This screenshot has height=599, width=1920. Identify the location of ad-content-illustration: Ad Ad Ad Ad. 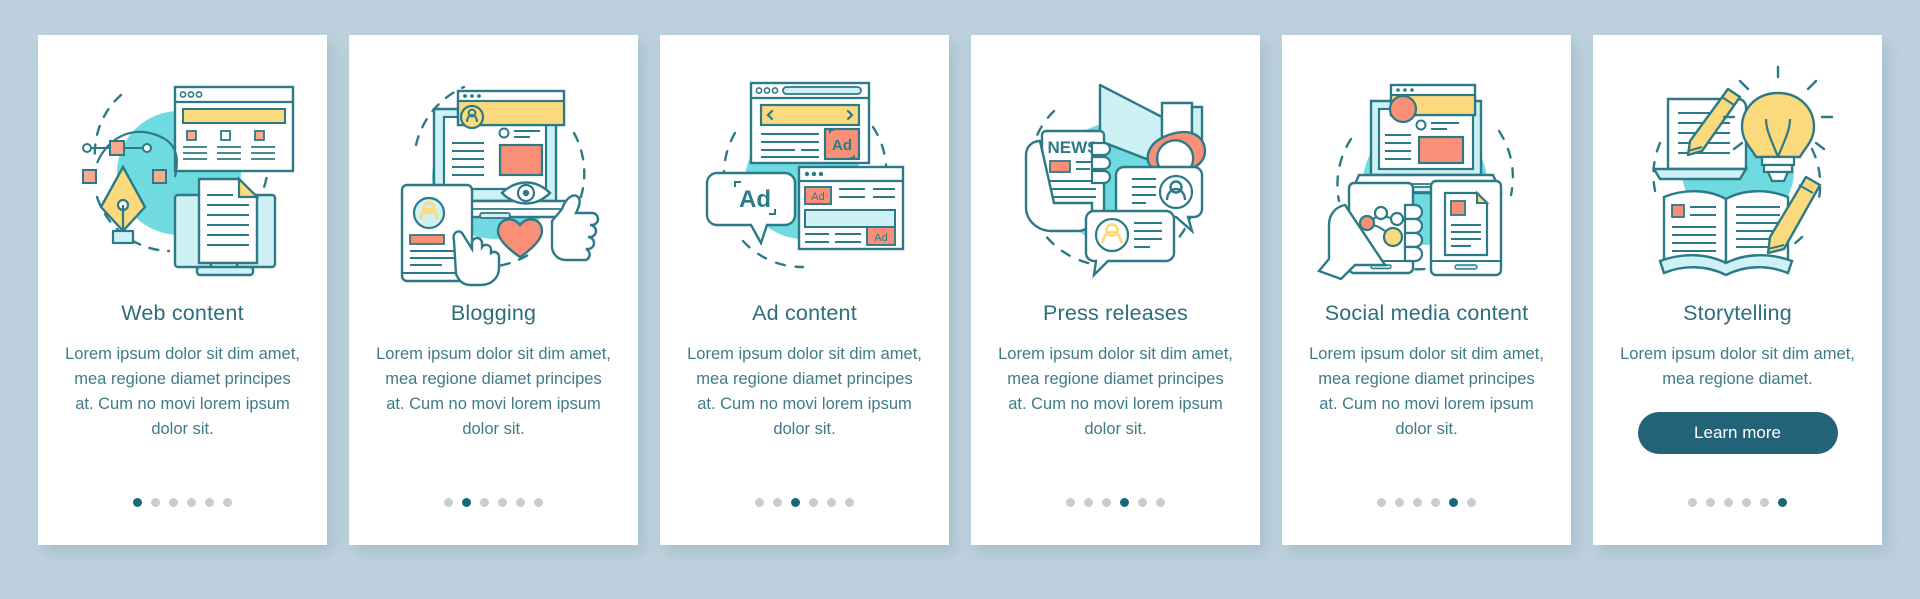
(805, 171).